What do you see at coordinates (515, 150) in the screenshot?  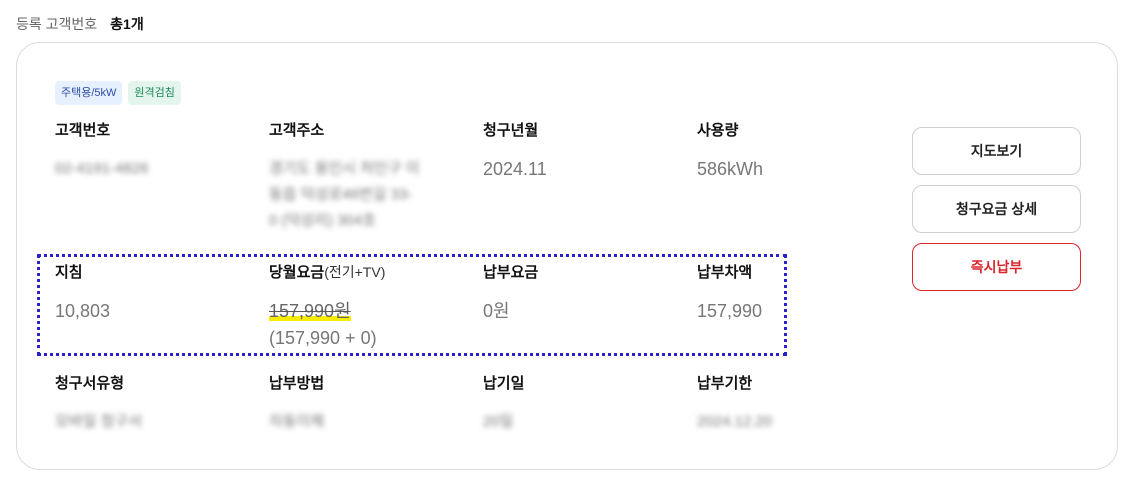 I see `billing-month-field: 청구년월 2024.11` at bounding box center [515, 150].